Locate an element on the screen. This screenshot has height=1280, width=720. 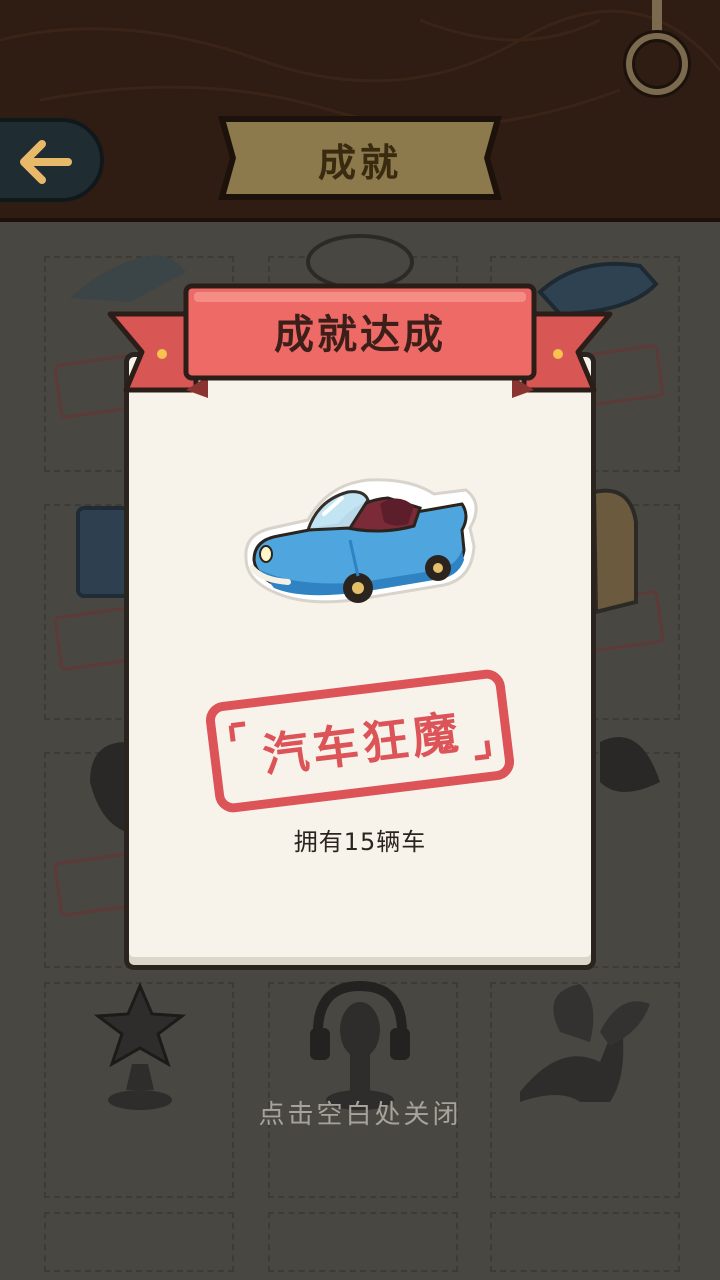
ribbon-title: 成就达成 is located at coordinates (360, 335).